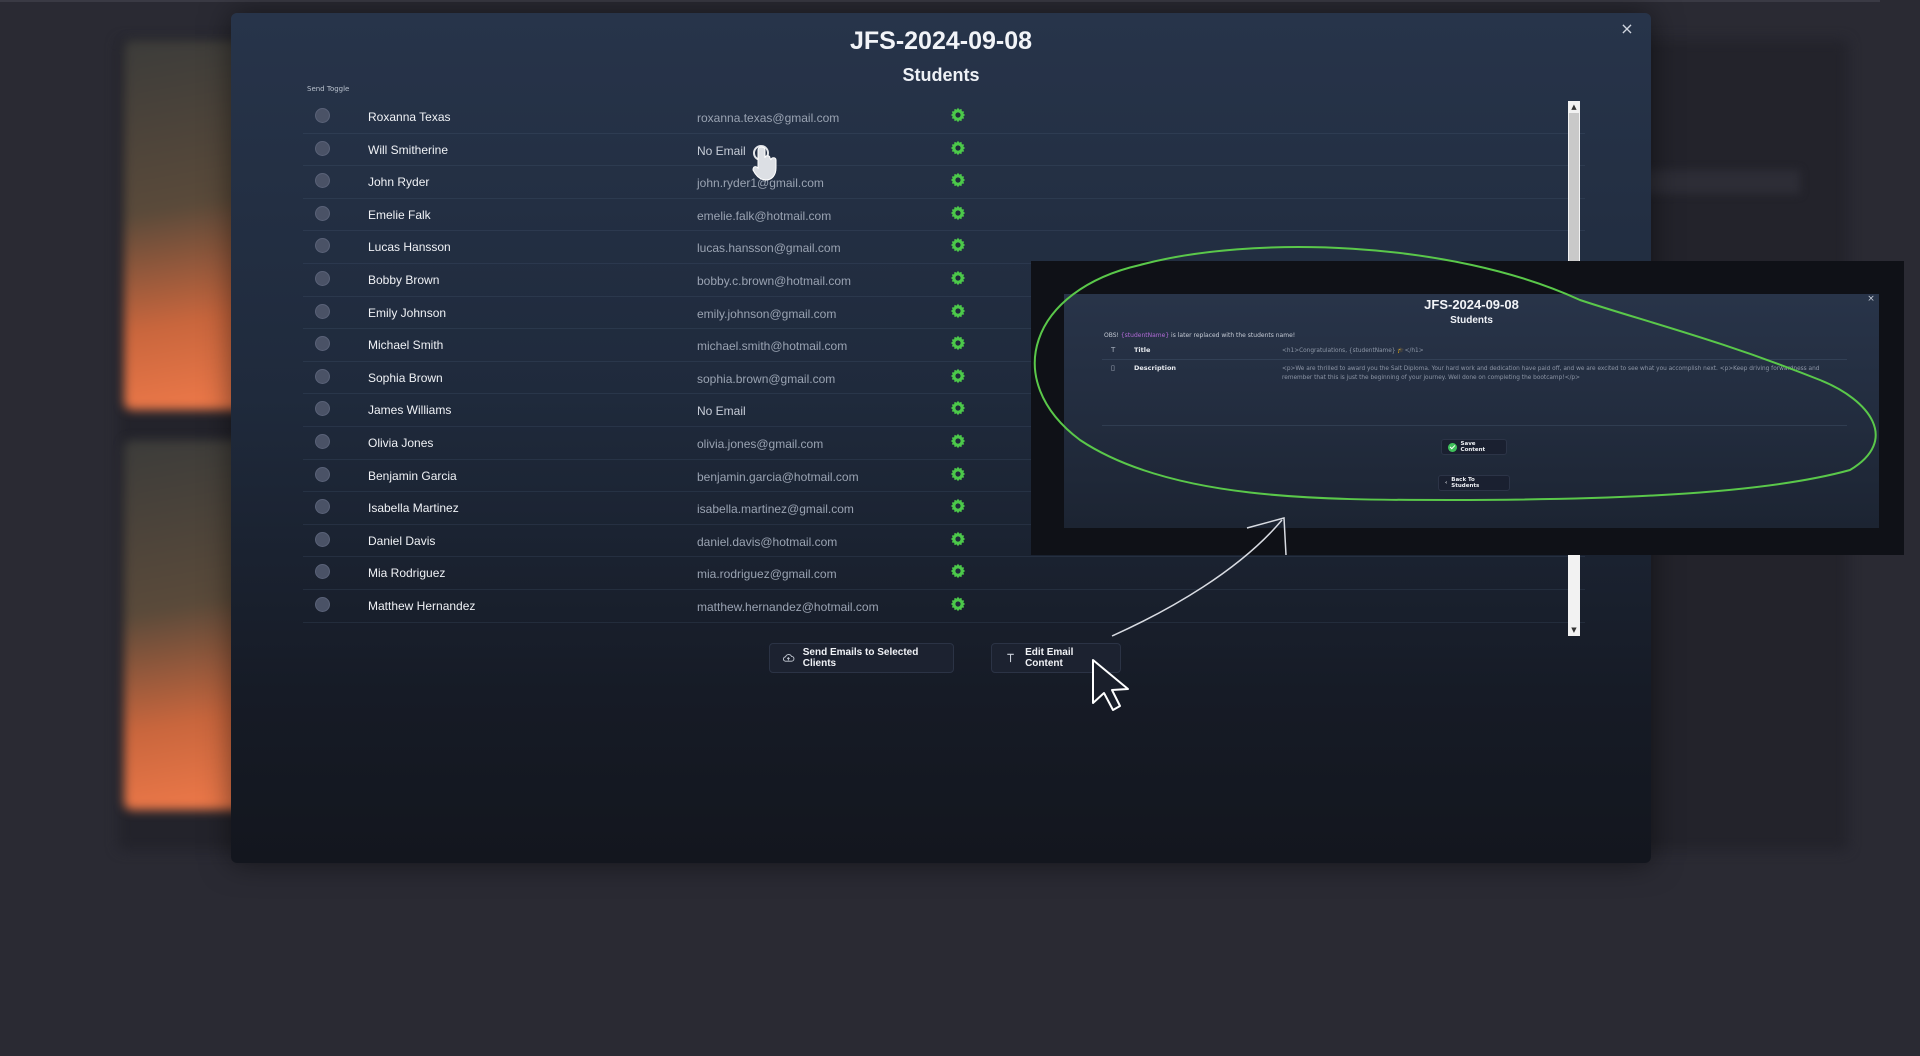 The image size is (1920, 1056). Describe the element at coordinates (944, 247) in the screenshot. I see `table-row: Lucas Hansson lucas.hansson@gmail.com` at that location.